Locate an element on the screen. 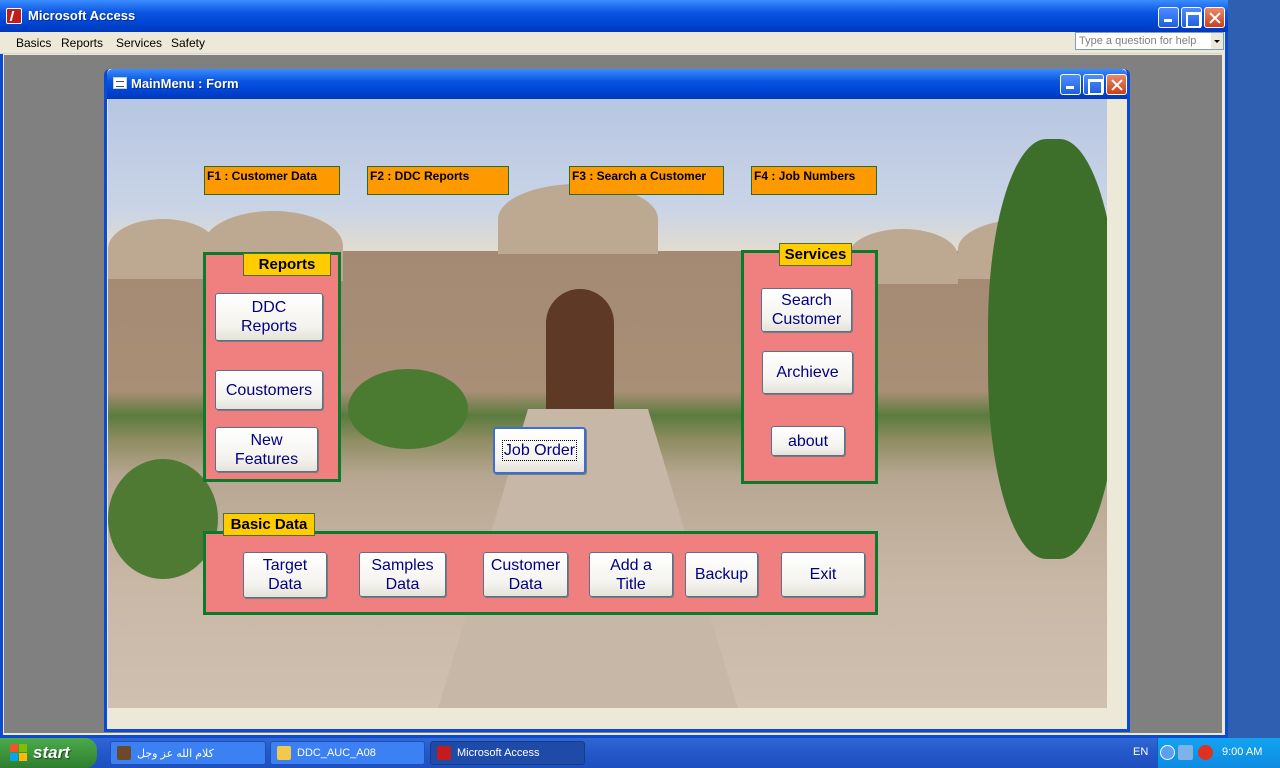 The width and height of the screenshot is (1280, 768). taskbar-item-access: Microsoft Access is located at coordinates (507, 753).